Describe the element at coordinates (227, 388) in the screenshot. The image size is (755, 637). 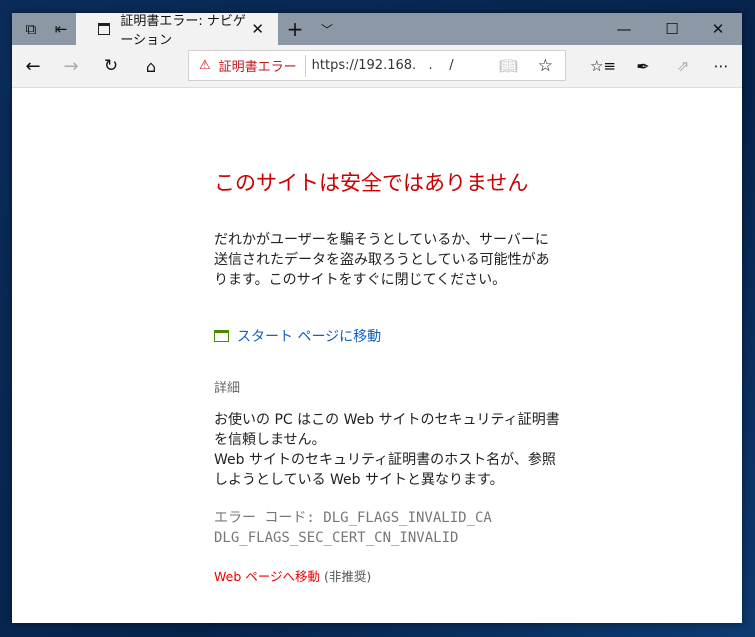
I see `details-heading: 詳細` at that location.